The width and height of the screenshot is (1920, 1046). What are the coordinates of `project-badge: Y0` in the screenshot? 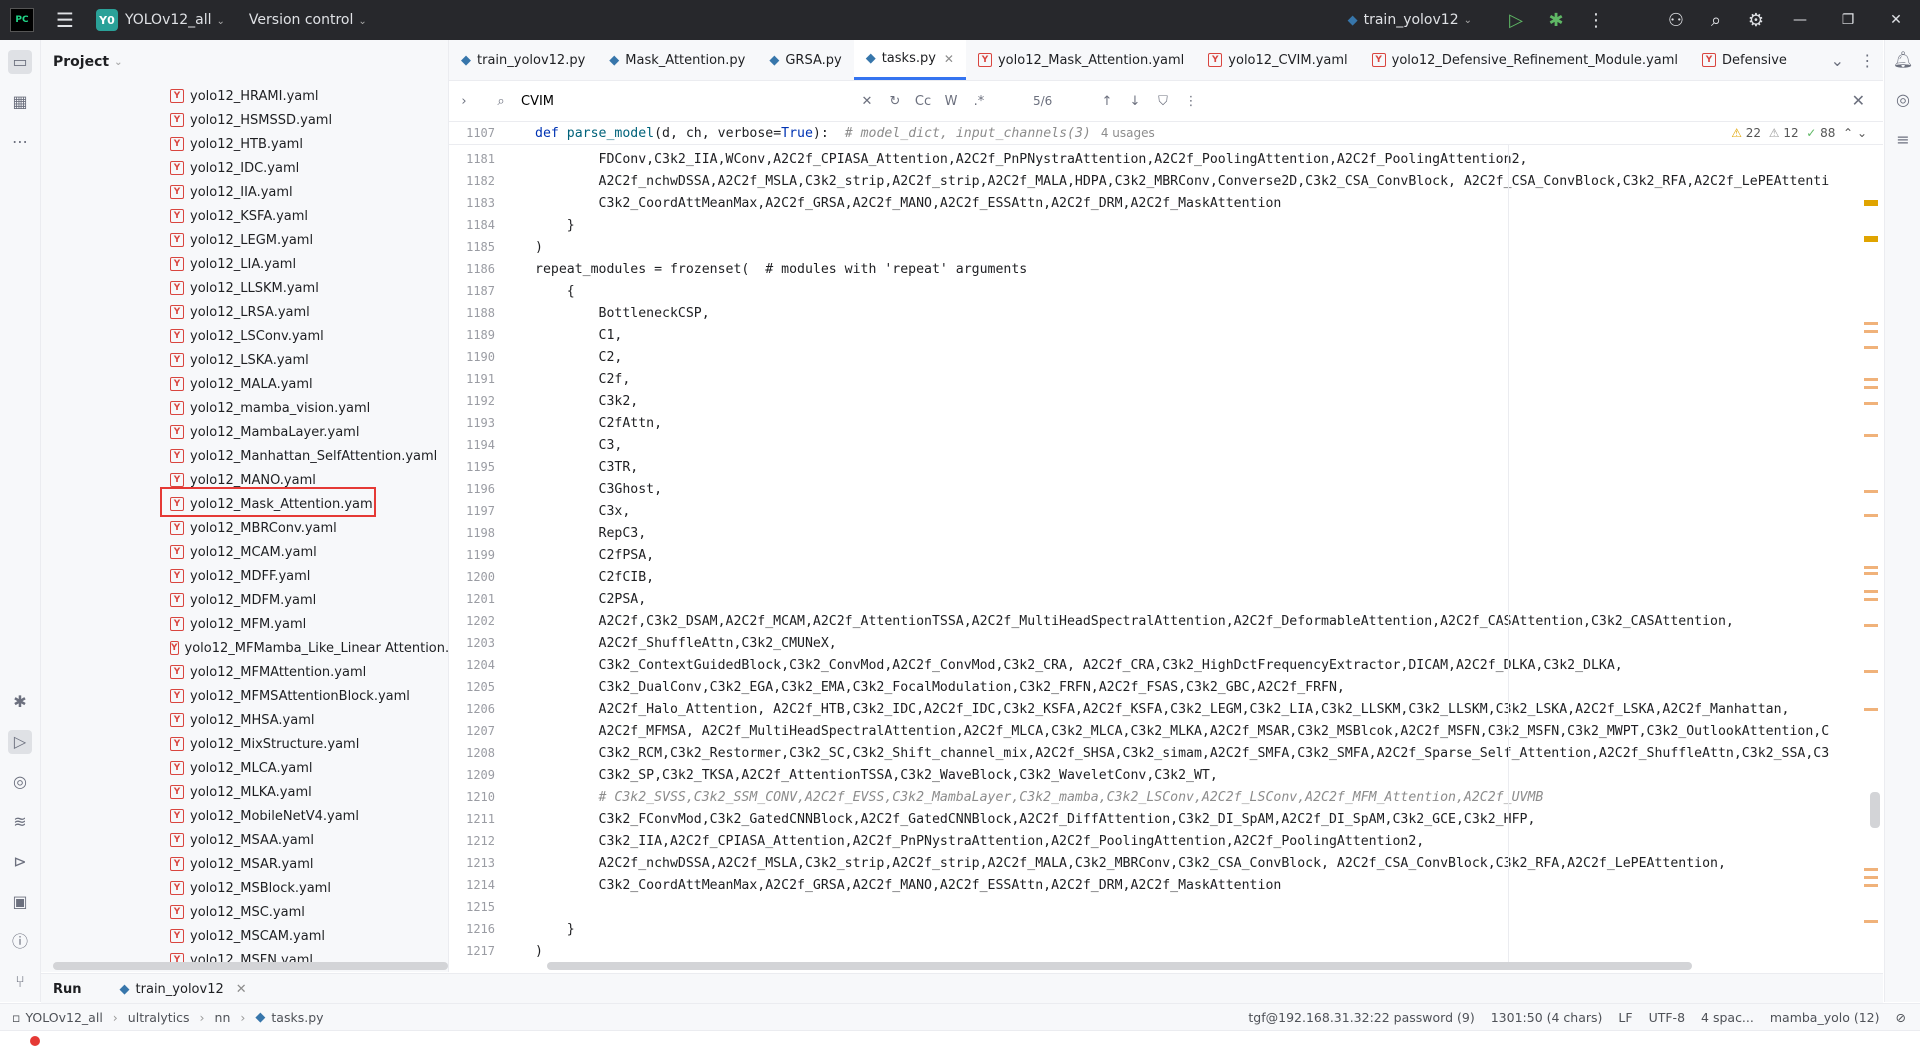 It's located at (106, 20).